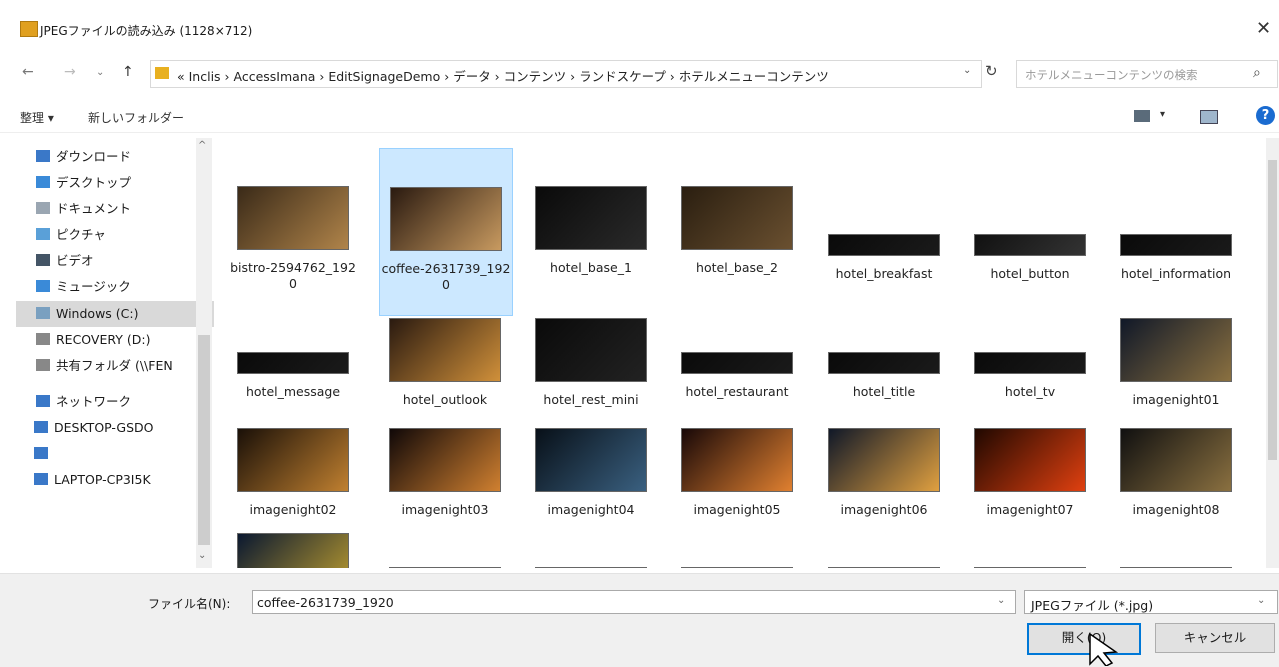 Image resolution: width=1279 pixels, height=667 pixels. What do you see at coordinates (128, 72) in the screenshot?
I see `up-icon: ↑` at bounding box center [128, 72].